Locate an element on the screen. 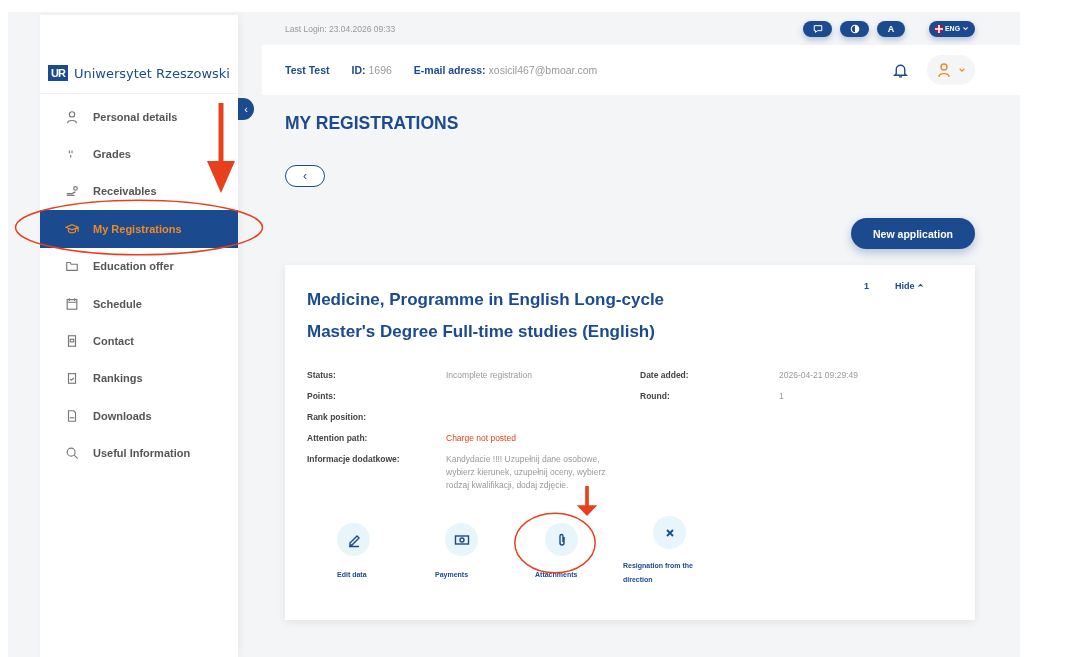  field-label: Status: is located at coordinates (322, 375).